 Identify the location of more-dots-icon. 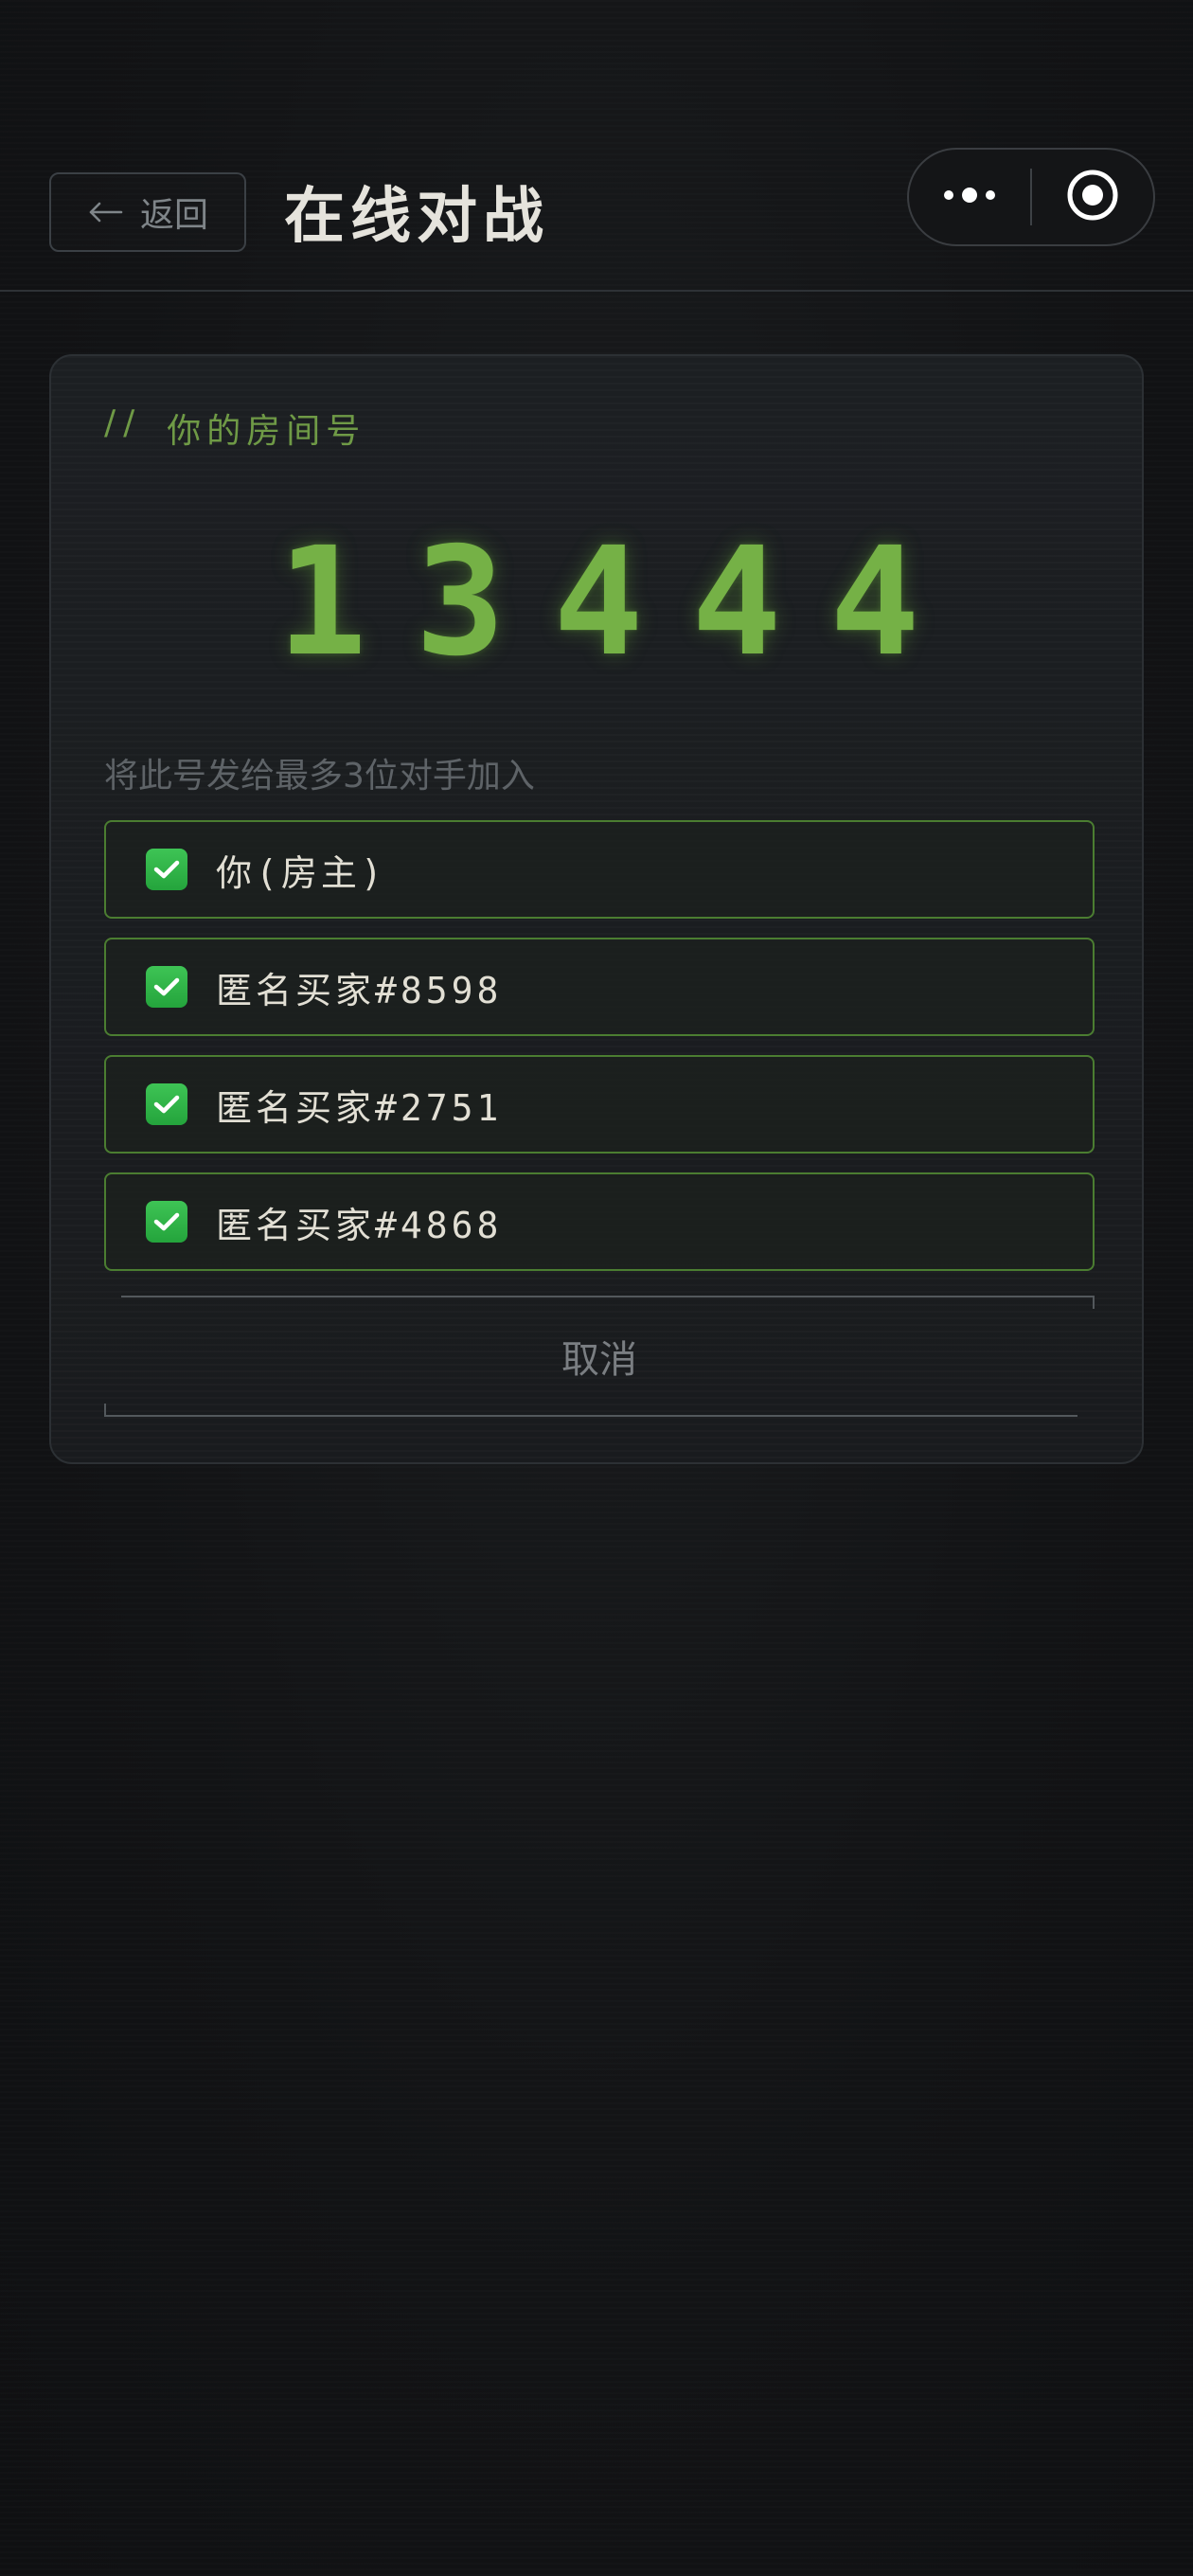
(969, 197).